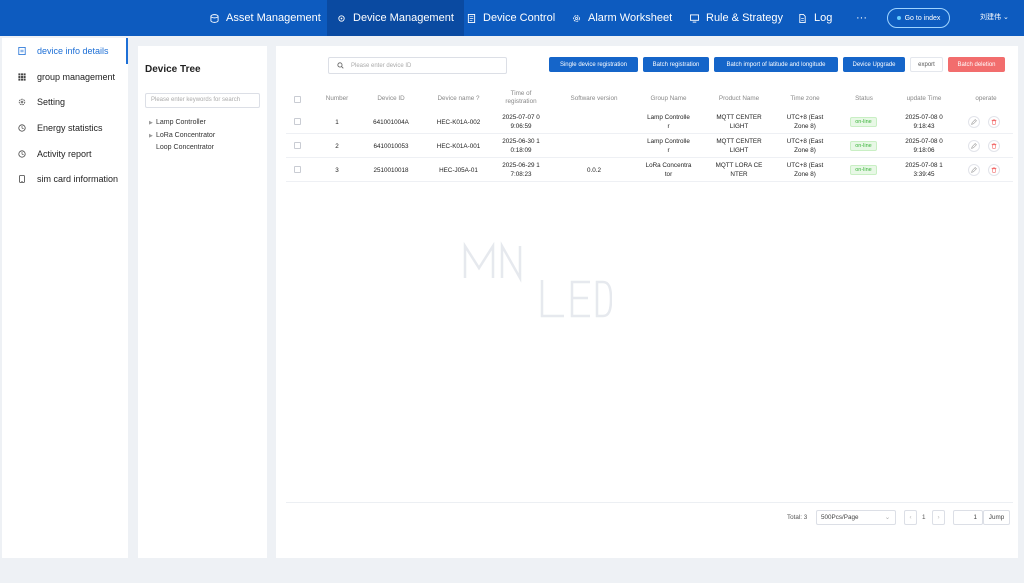 Image resolution: width=1024 pixels, height=583 pixels. What do you see at coordinates (593, 170) in the screenshot?
I see `cell-software-version: 0.0.2` at bounding box center [593, 170].